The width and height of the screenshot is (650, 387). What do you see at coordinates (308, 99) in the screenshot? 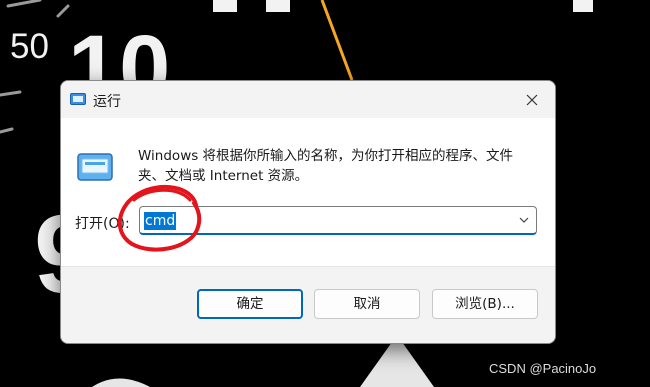
I see `title-bar: 运行` at bounding box center [308, 99].